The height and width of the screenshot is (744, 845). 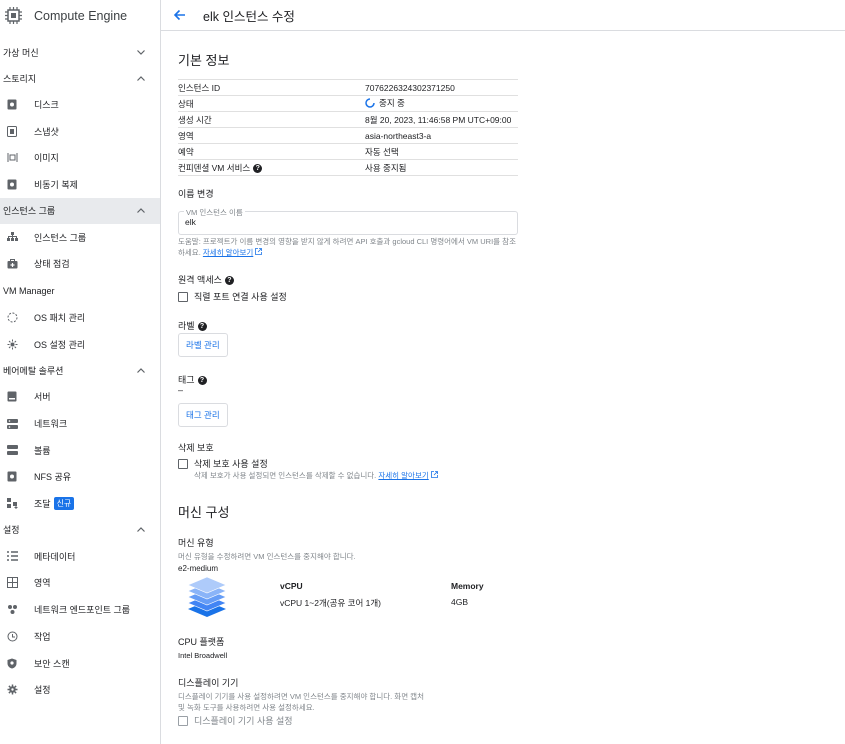 I want to click on serial-port-checkbox, so click(x=183, y=296).